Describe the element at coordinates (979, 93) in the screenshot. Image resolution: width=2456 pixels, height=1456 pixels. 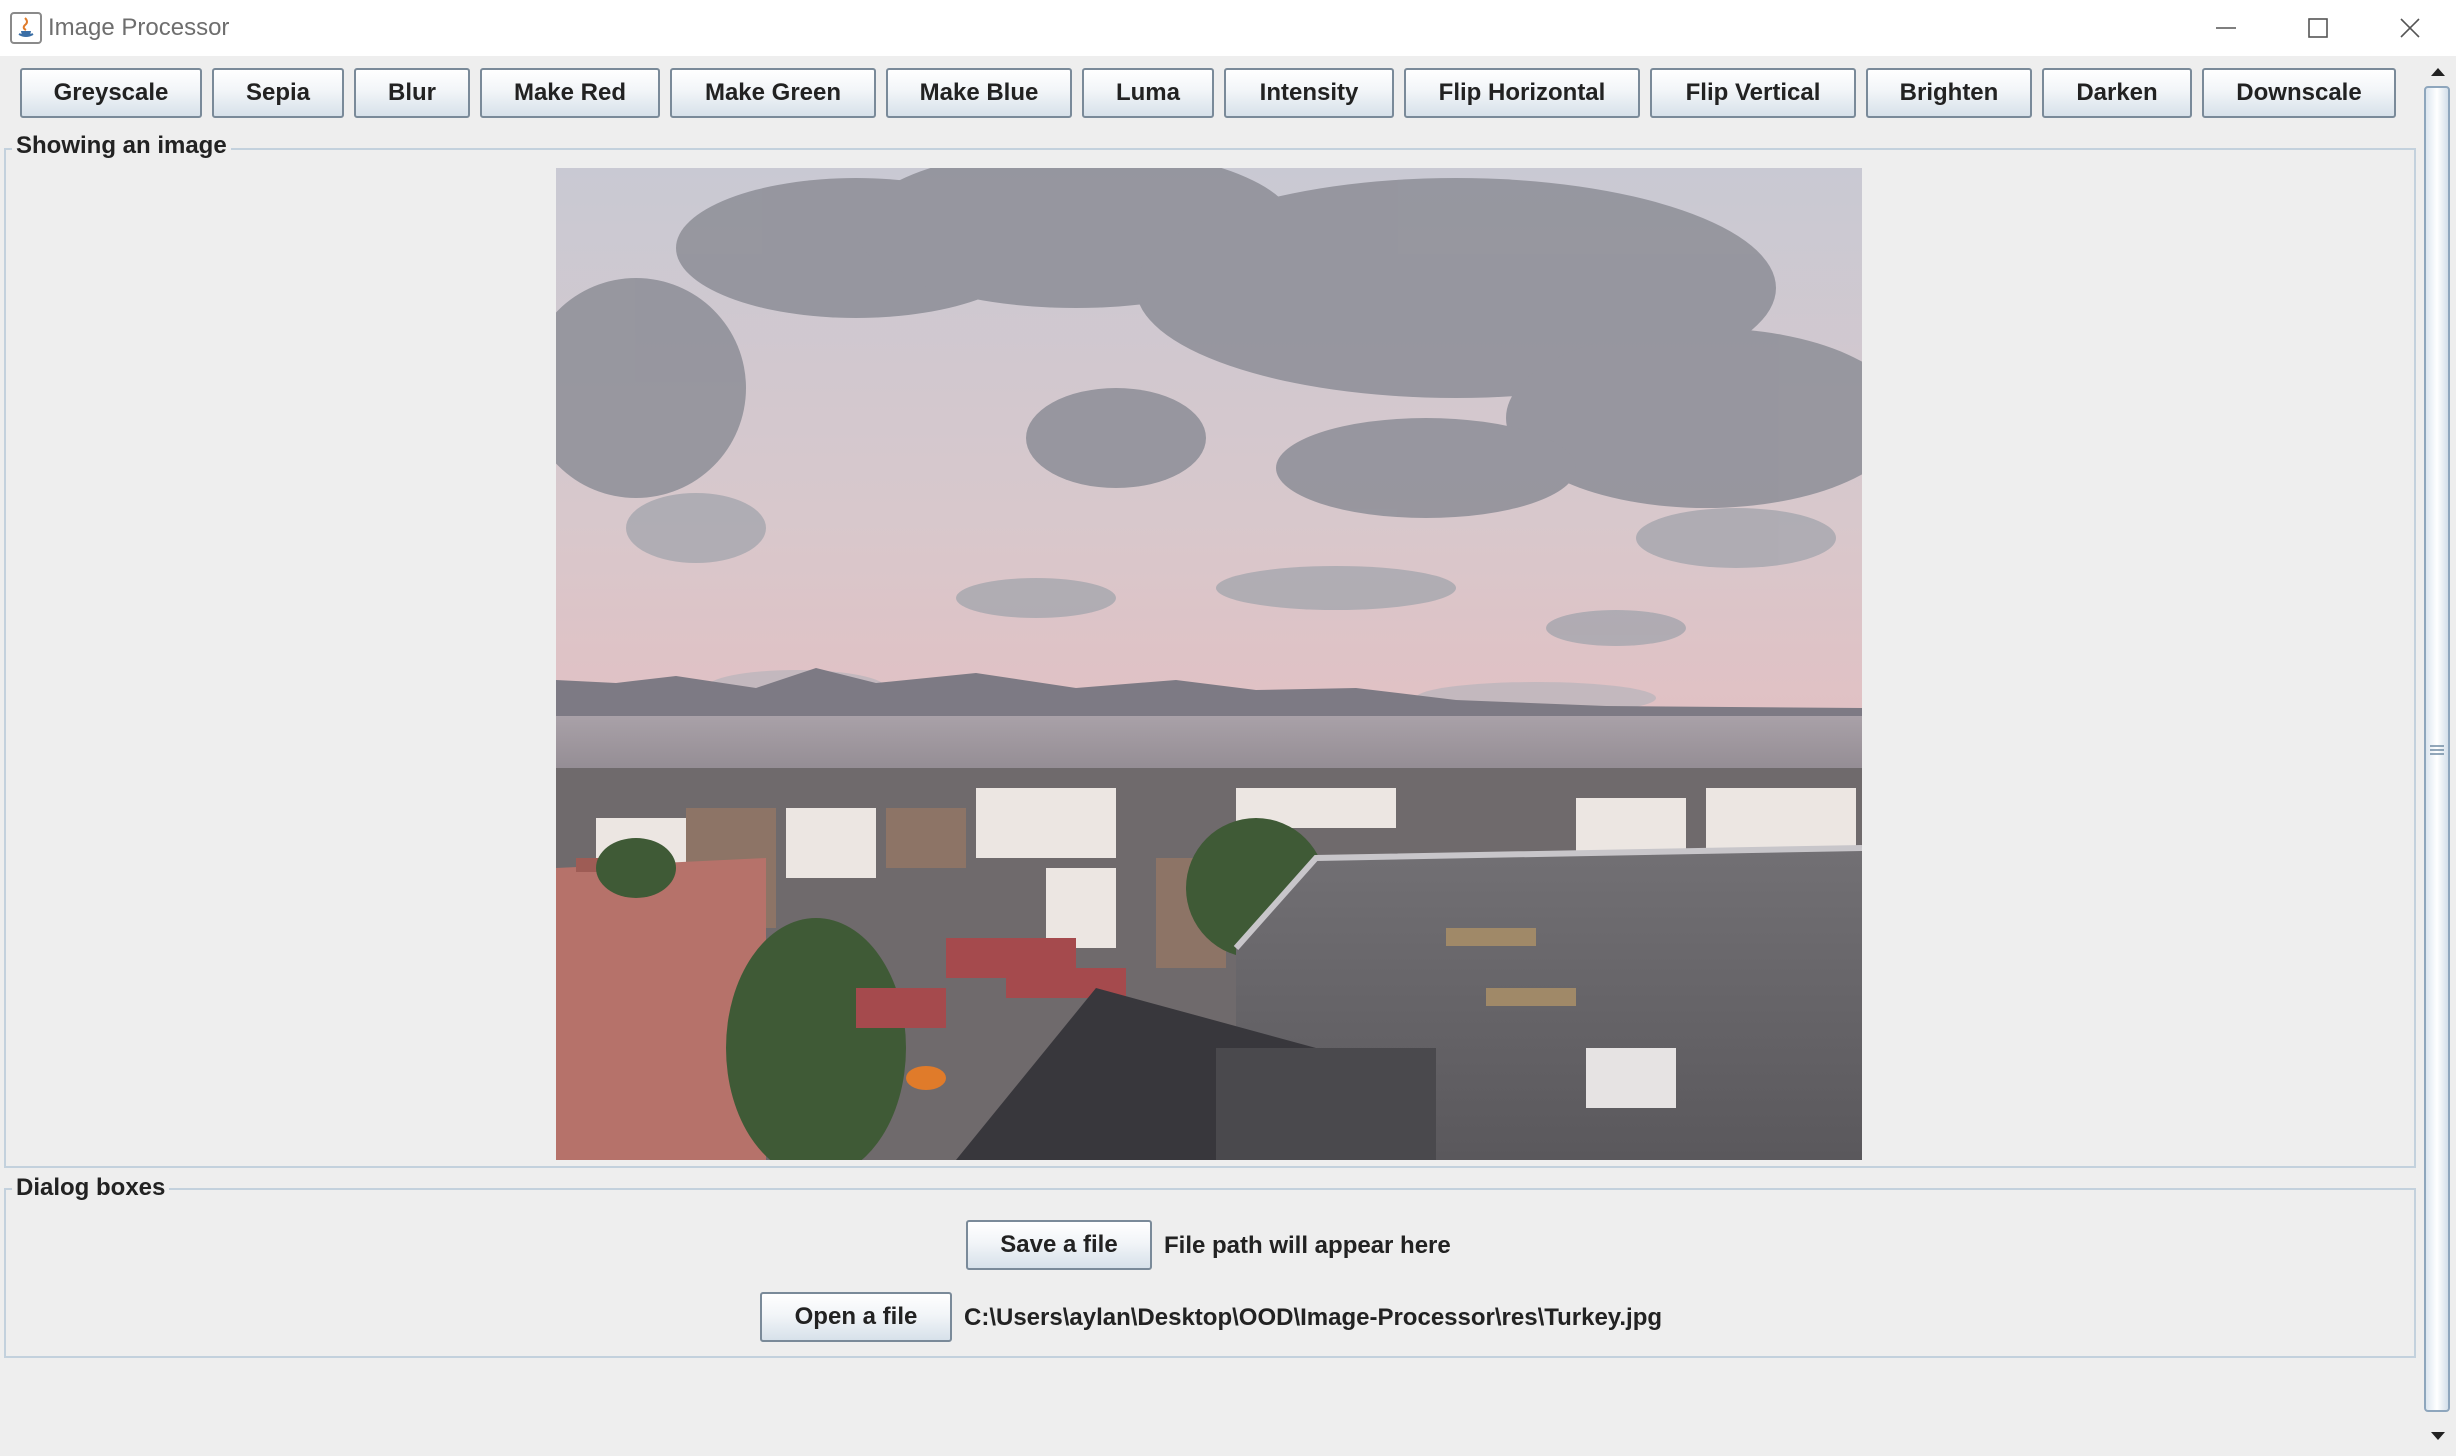
I see `make-blue-button: Make Blue` at that location.